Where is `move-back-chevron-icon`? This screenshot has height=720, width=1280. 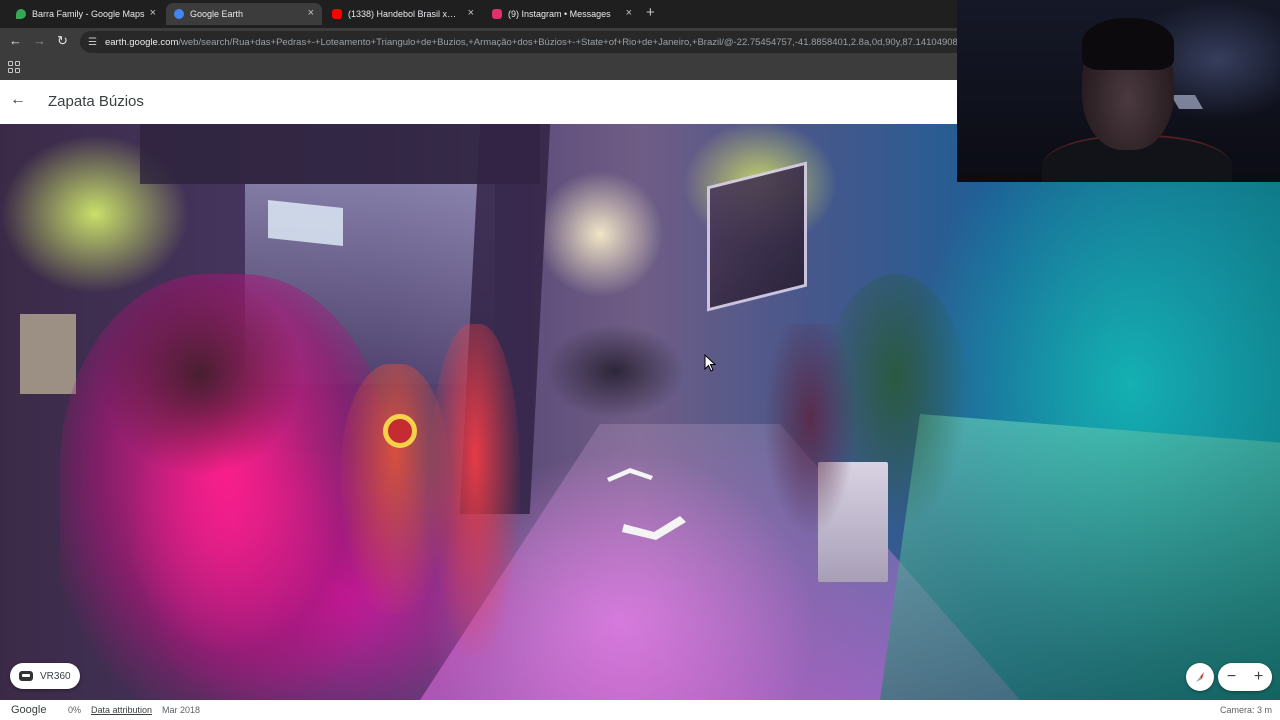 move-back-chevron-icon is located at coordinates (654, 530).